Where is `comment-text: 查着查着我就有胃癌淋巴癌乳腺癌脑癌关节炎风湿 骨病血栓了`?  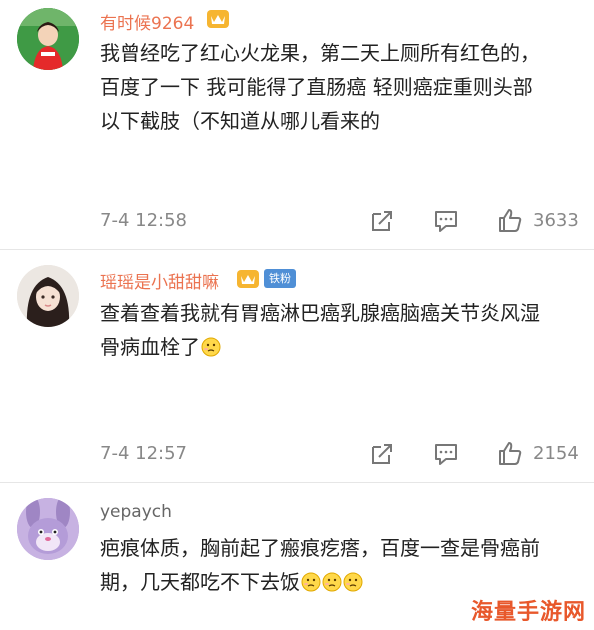 comment-text: 查着查着我就有胃癌淋巴癌乳腺癌脑癌关节炎风湿 骨病血栓了 is located at coordinates (340, 330).